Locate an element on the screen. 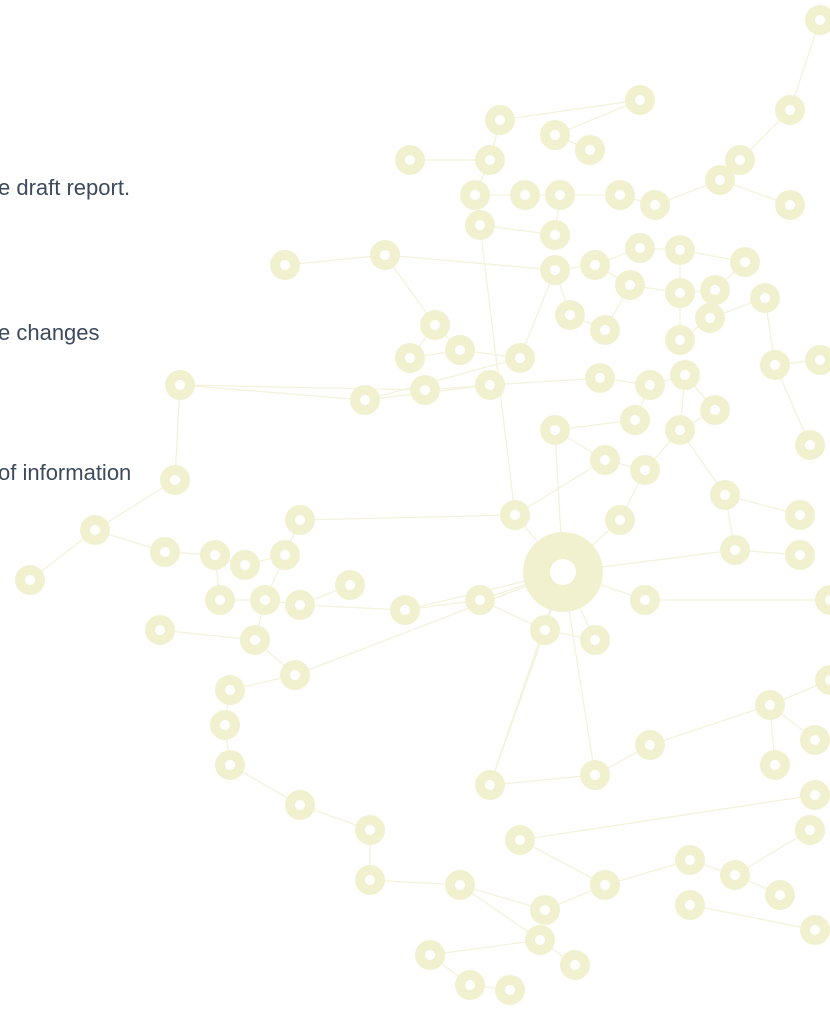 The height and width of the screenshot is (1012, 830). text-line-information: of information is located at coordinates (66, 472).